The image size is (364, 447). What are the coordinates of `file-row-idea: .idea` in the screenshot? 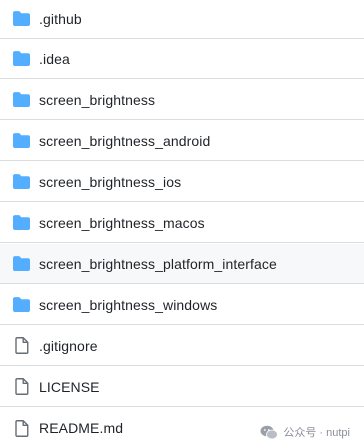 It's located at (182, 59).